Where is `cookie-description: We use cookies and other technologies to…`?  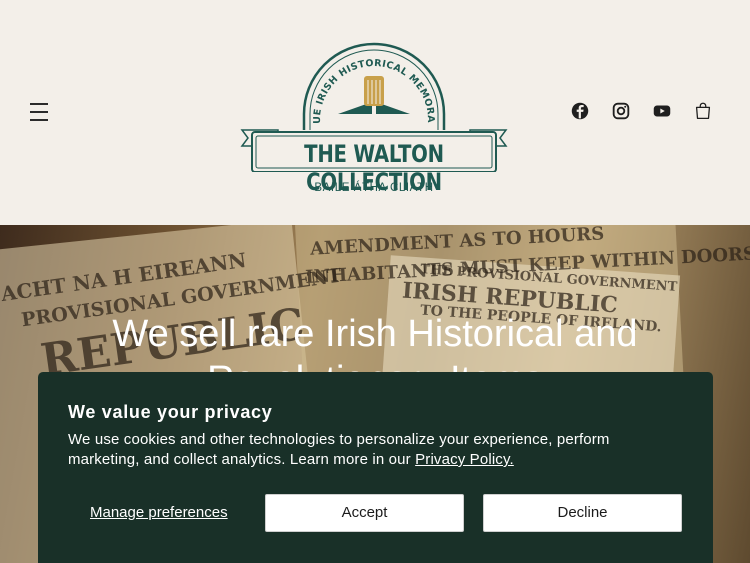 cookie-description: We use cookies and other technologies to… is located at coordinates (368, 450).